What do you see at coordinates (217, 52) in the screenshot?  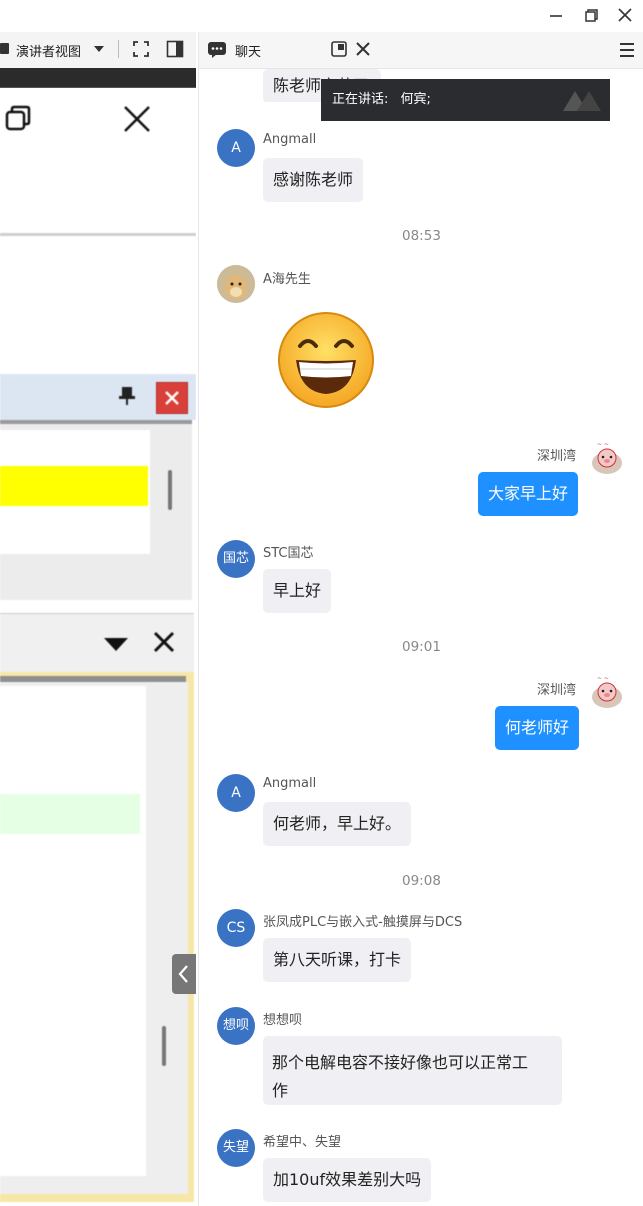 I see `chat-bubble-icon` at bounding box center [217, 52].